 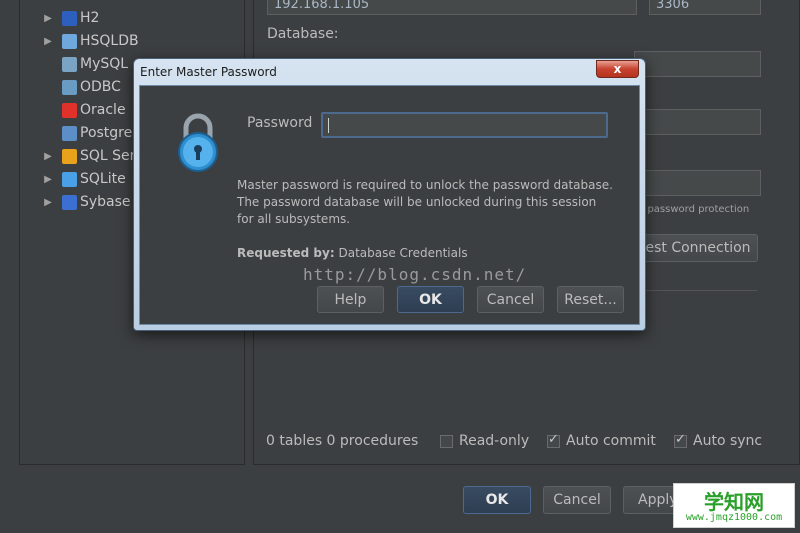 I want to click on tree-item-label: SQLite, so click(x=103, y=179).